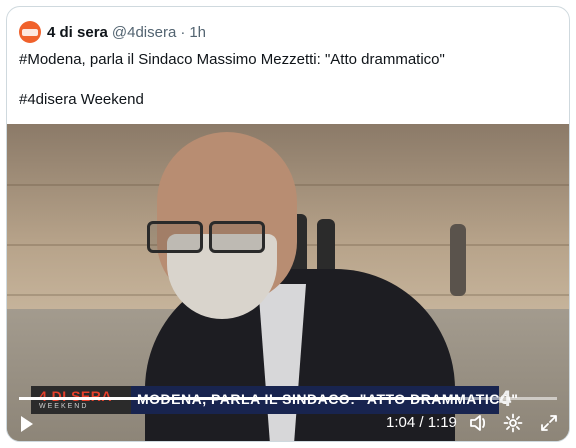 This screenshot has width=576, height=448. I want to click on background-person, so click(458, 260).